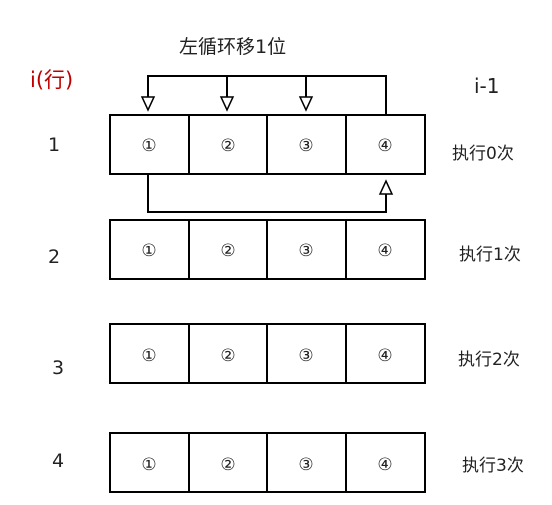  I want to click on row-3-cell-1: ①, so click(148, 356).